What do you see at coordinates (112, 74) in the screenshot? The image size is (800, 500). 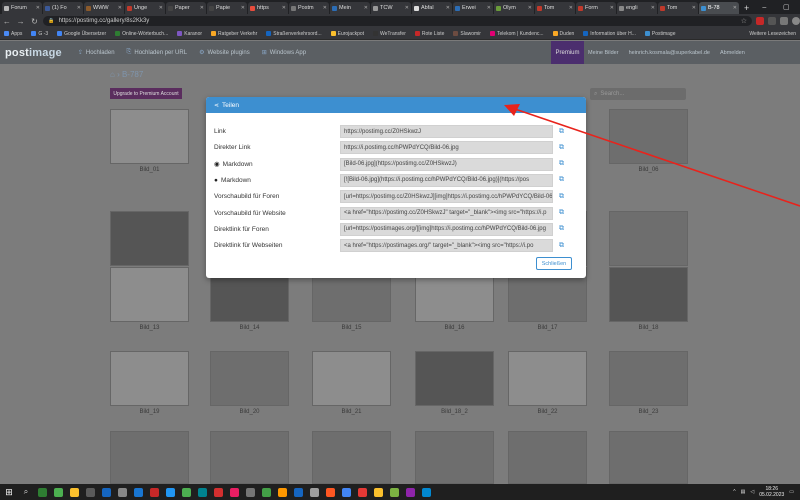 I see `home-icon: ⌂` at bounding box center [112, 74].